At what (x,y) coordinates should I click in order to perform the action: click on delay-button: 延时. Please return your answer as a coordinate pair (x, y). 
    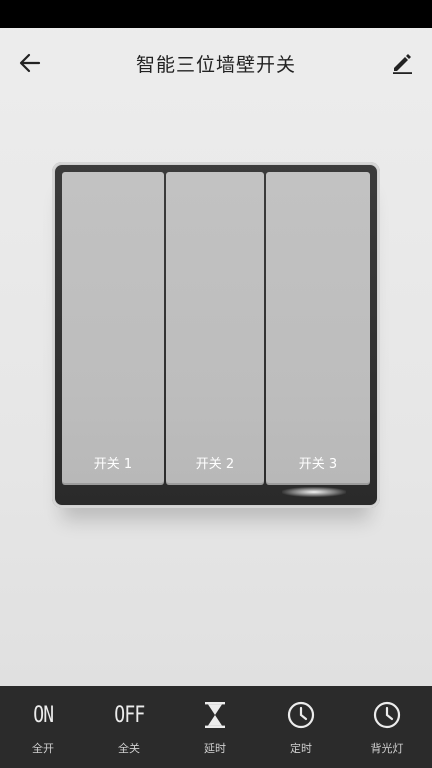
    Looking at the image, I should click on (215, 727).